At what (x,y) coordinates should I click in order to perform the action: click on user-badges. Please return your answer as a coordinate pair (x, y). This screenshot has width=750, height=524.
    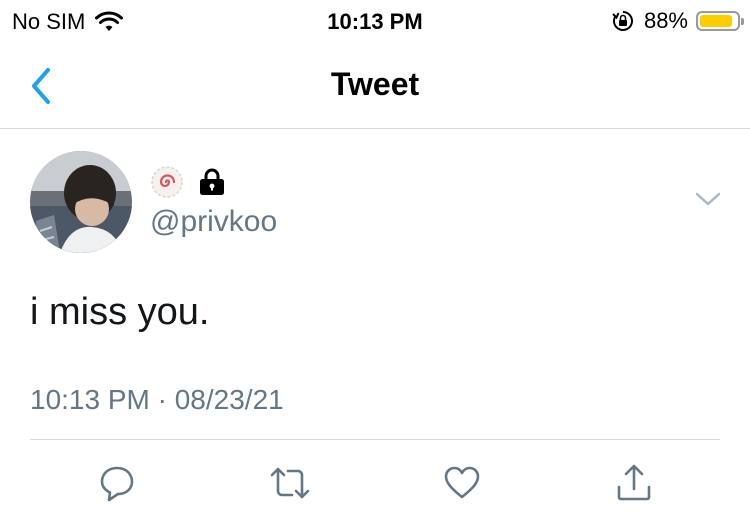
    Looking at the image, I should click on (188, 182).